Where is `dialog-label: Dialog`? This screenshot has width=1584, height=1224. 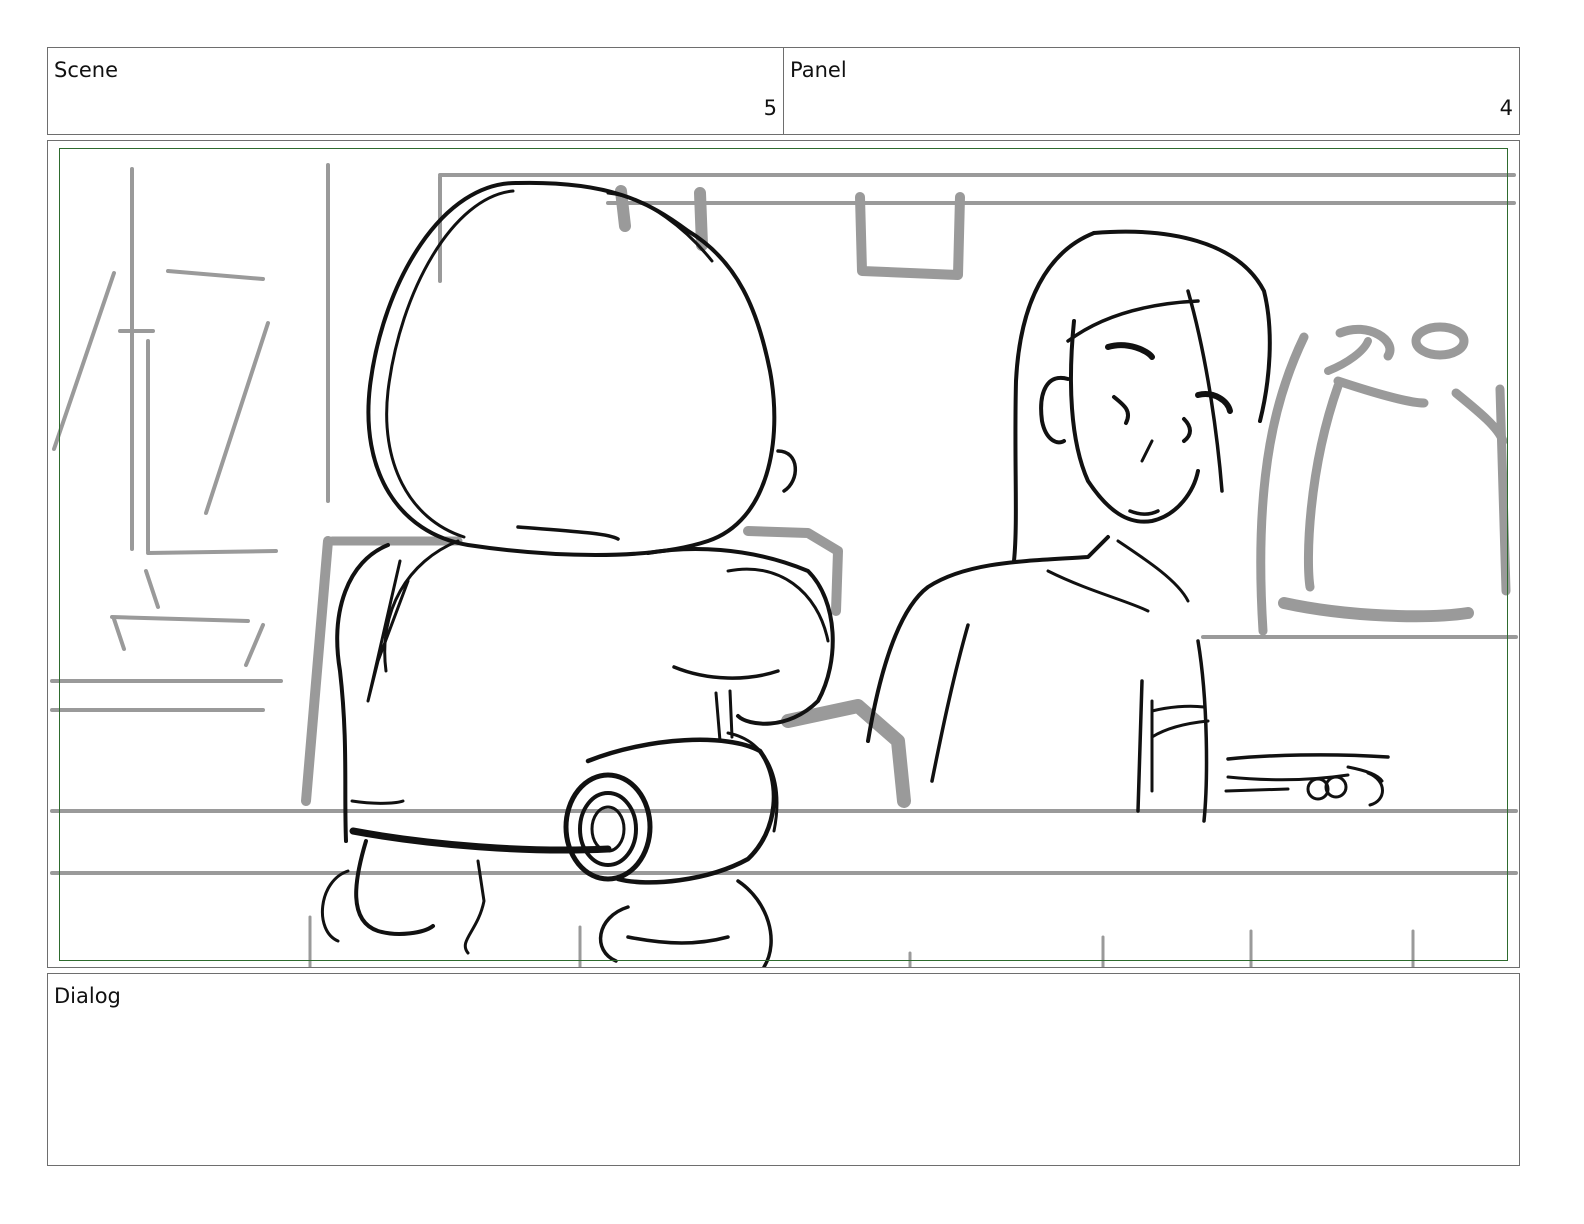
dialog-label: Dialog is located at coordinates (87, 996).